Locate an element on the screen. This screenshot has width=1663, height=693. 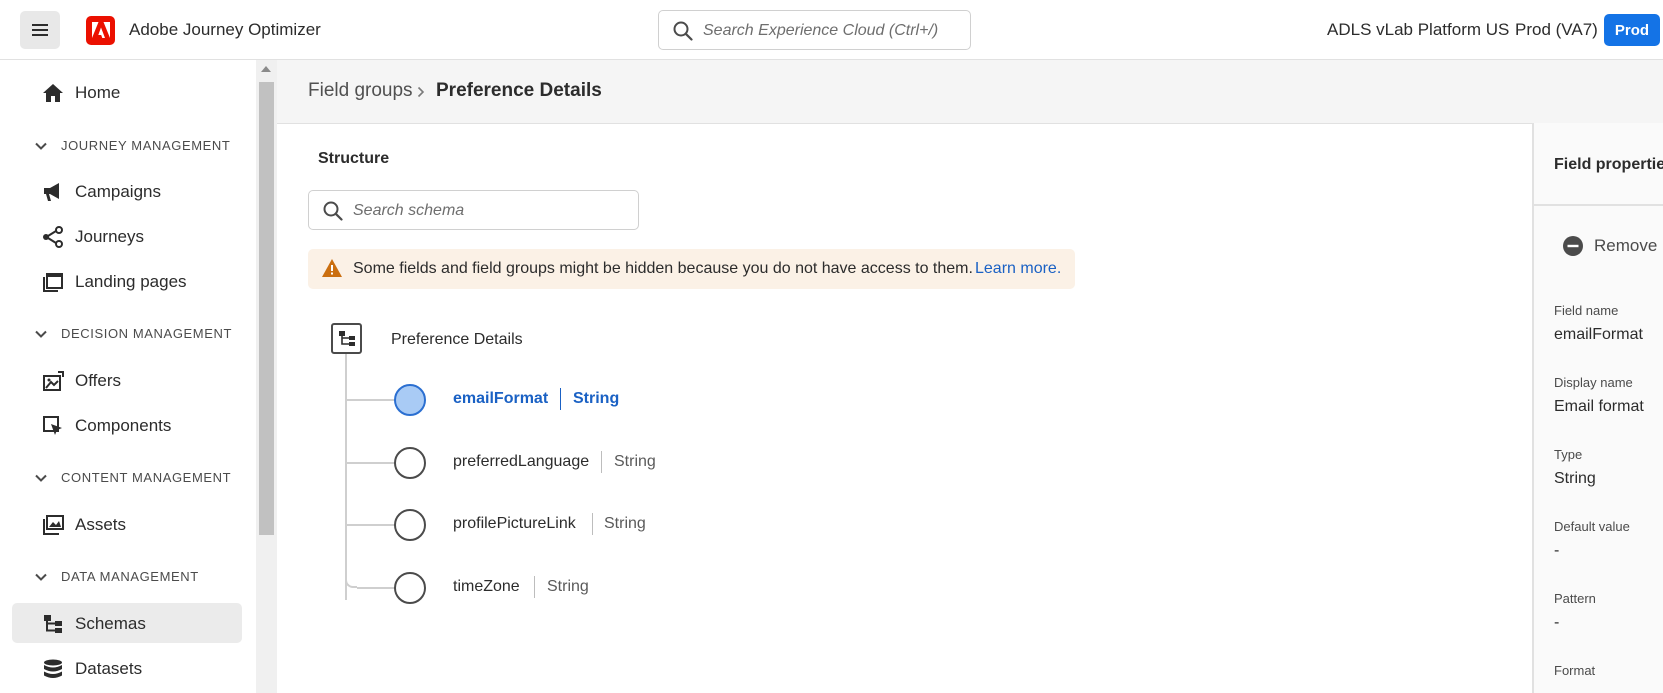
section-label: DECISION MANAGEMENT is located at coordinates (147, 333).